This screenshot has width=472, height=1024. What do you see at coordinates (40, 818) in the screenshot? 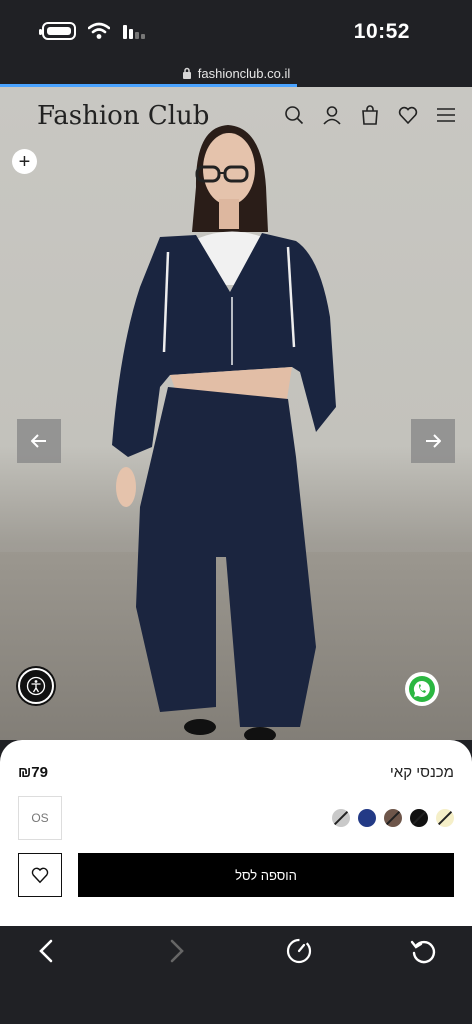
I see `size-option: OS` at bounding box center [40, 818].